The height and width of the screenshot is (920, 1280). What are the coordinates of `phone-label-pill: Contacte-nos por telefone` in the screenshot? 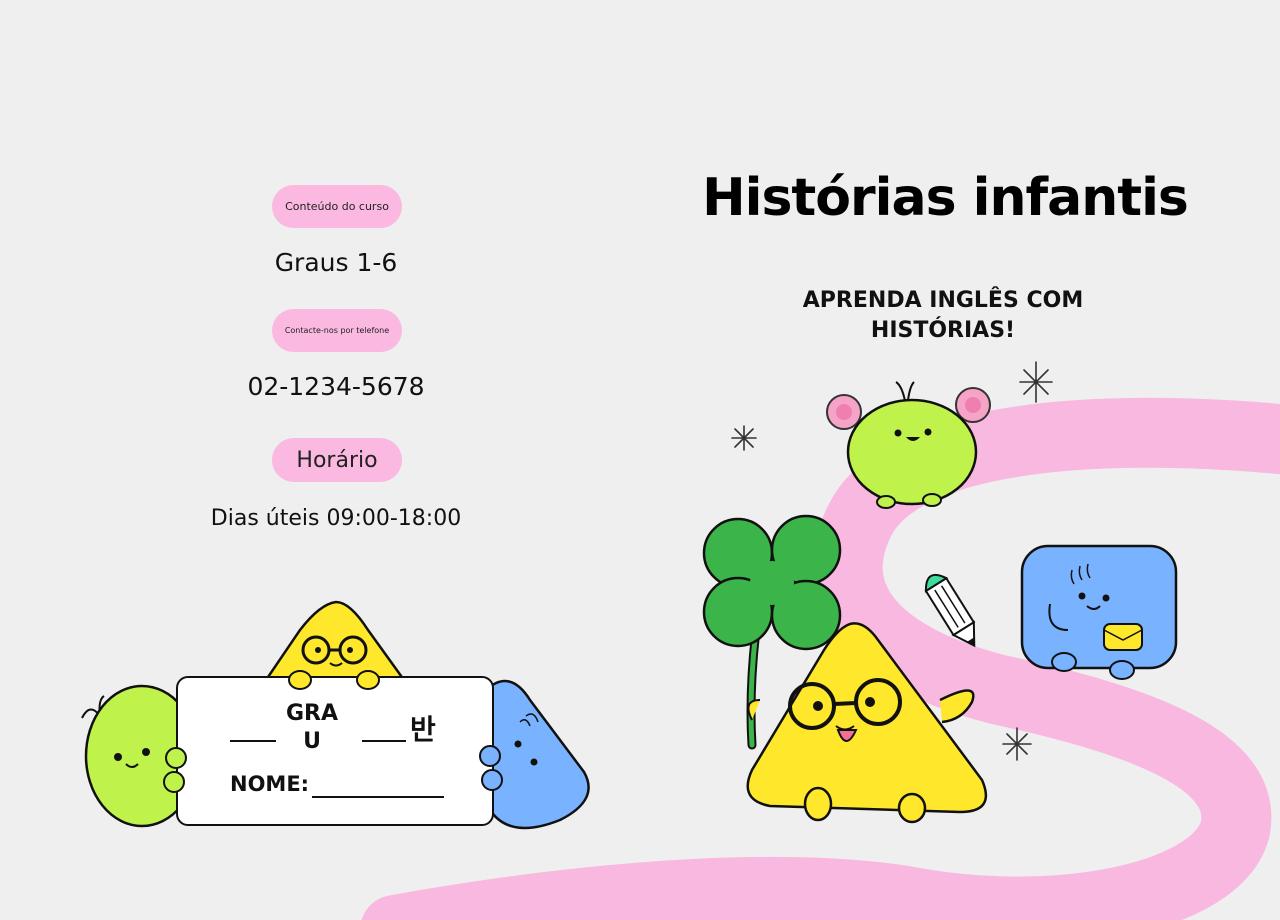 It's located at (337, 330).